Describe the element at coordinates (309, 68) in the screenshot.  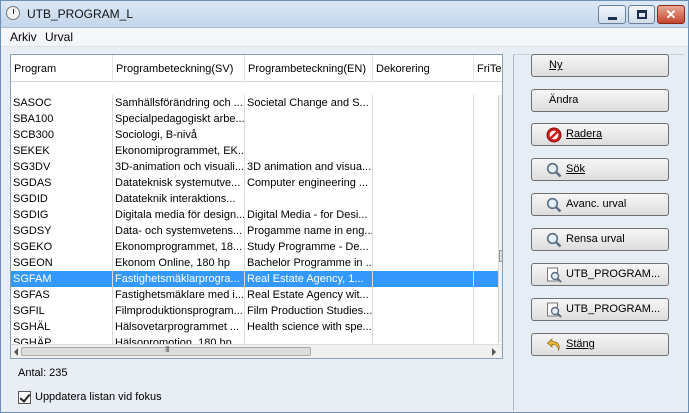
I see `column-header-name-en: Programbeteckning(EN)` at that location.